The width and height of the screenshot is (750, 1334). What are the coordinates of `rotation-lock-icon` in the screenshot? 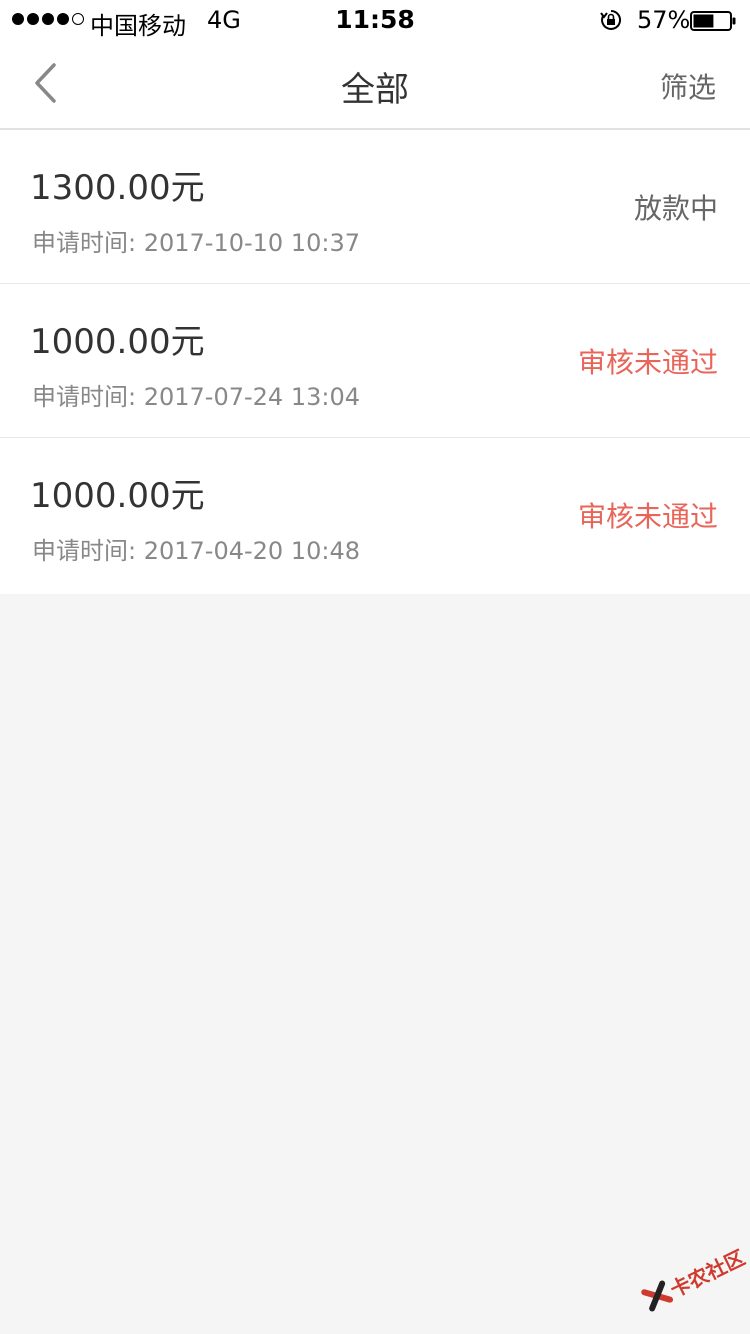 It's located at (611, 19).